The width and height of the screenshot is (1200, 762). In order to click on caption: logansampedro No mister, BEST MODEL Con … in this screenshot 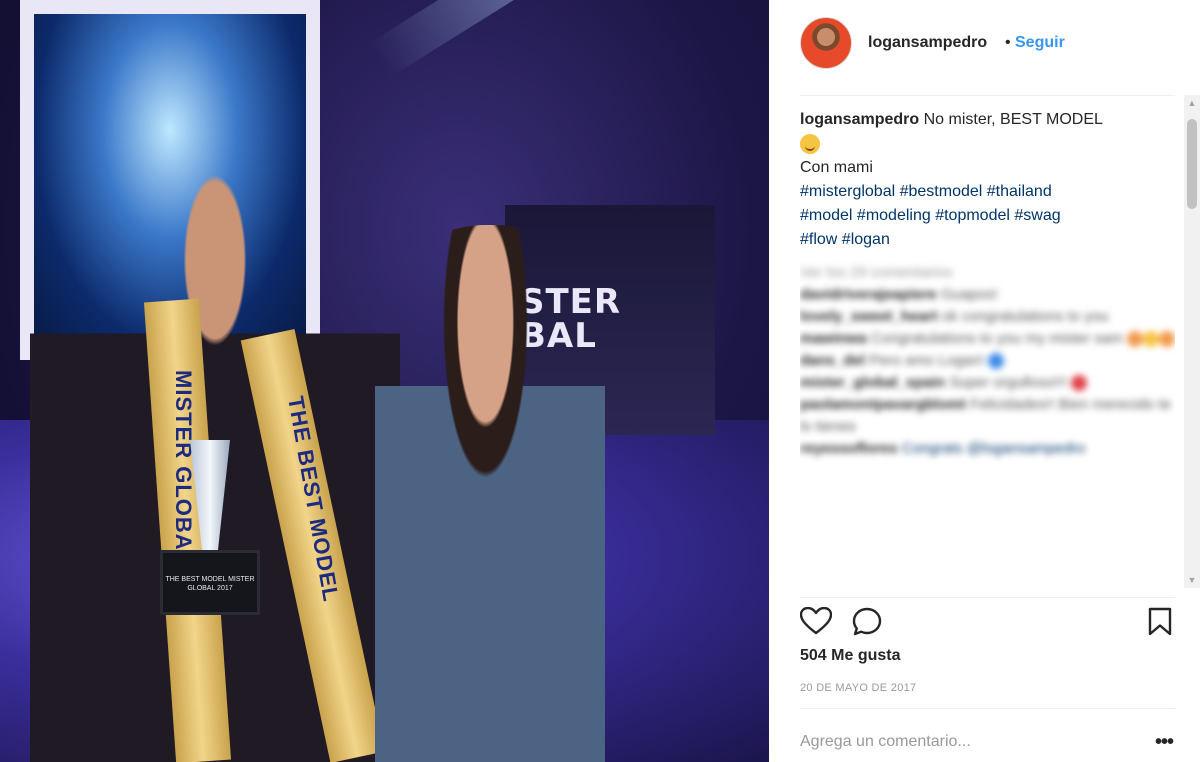, I will do `click(987, 180)`.